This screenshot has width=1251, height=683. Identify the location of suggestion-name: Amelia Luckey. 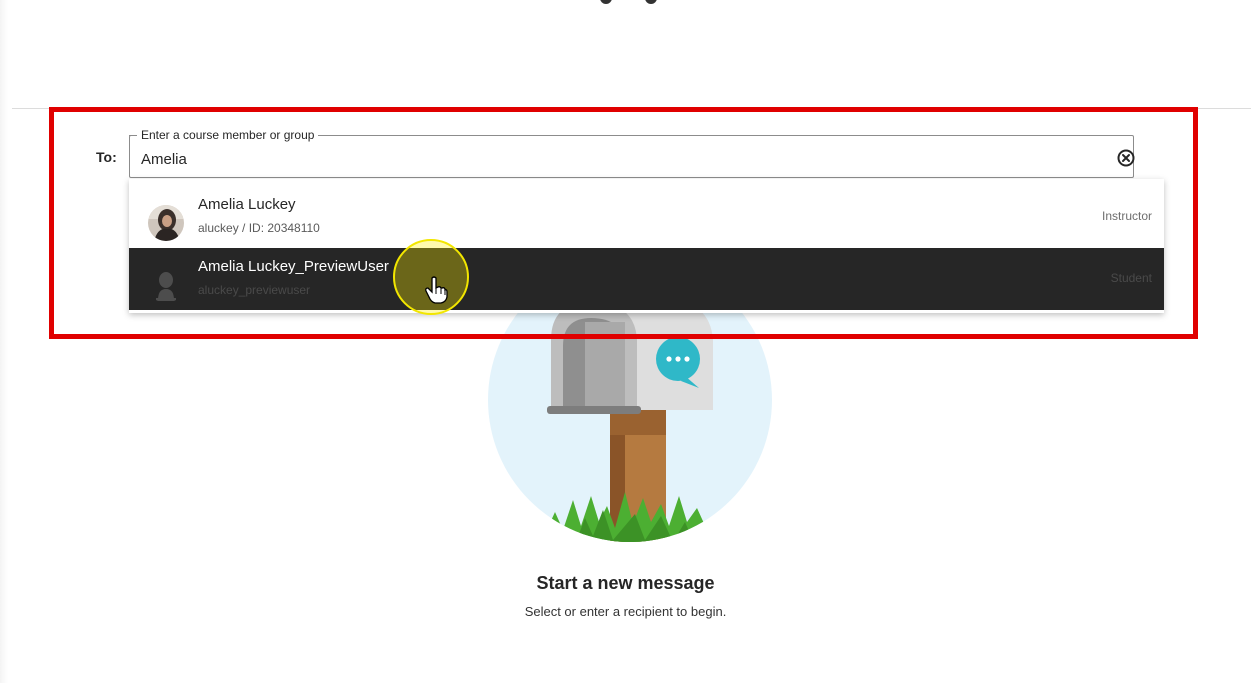
(247, 204).